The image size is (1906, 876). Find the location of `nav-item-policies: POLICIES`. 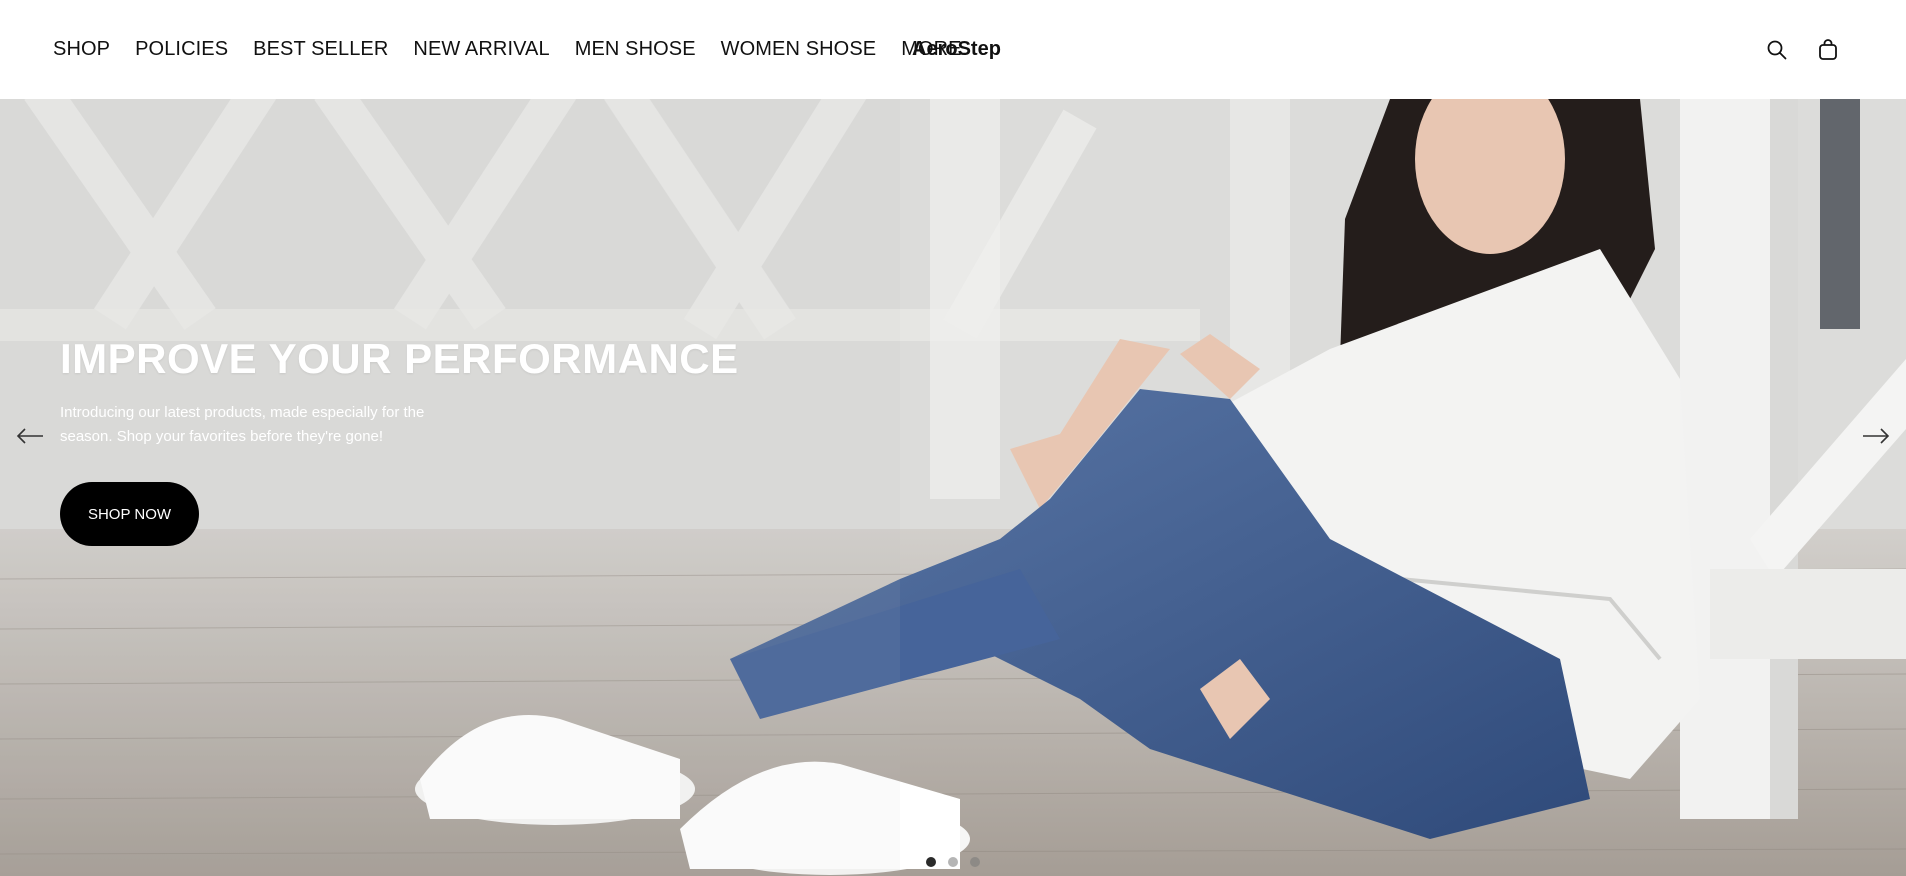

nav-item-policies: POLICIES is located at coordinates (181, 49).